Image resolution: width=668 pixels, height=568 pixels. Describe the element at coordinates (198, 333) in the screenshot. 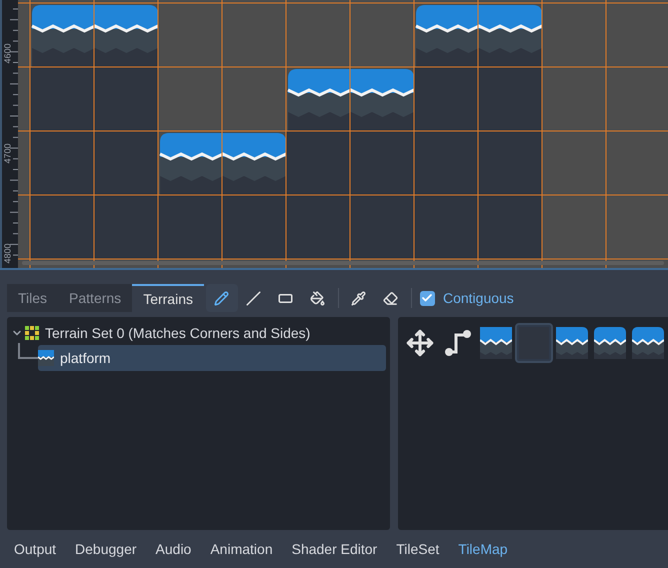

I see `tree-item: Terrain Set 0 (Matches Corners and Sides)` at that location.